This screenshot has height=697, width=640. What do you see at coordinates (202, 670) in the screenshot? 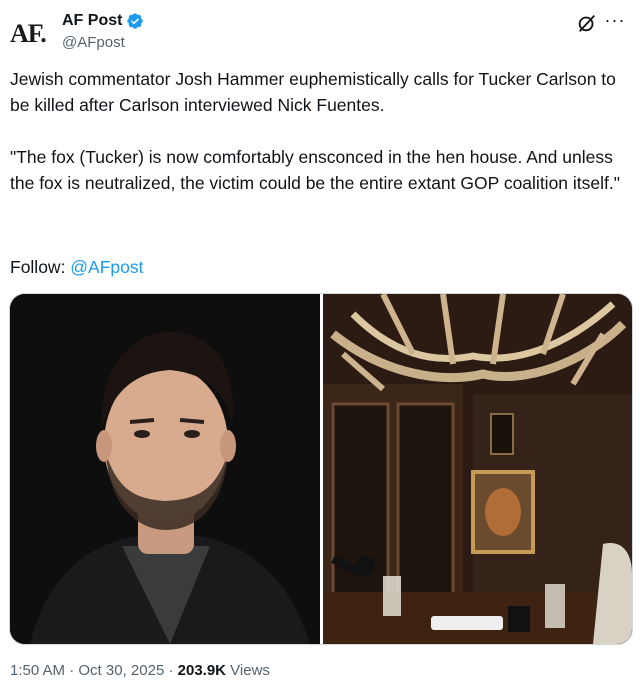
I see `views-count: 203.9K` at bounding box center [202, 670].